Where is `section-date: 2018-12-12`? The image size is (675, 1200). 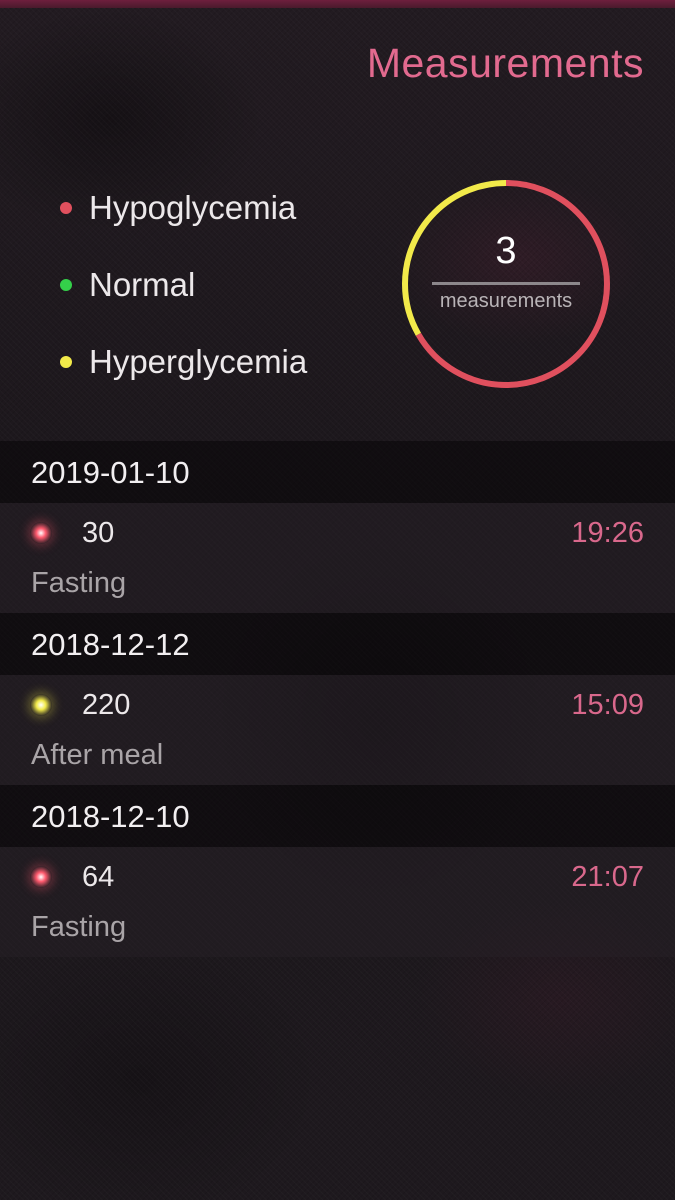 section-date: 2018-12-12 is located at coordinates (110, 644).